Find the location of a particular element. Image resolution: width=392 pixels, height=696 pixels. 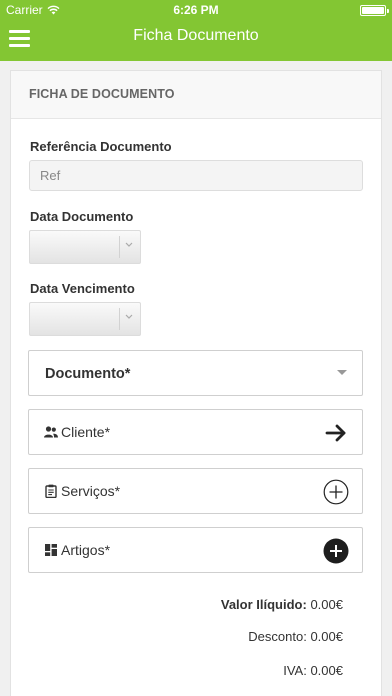

clipboard-icon is located at coordinates (51, 491).